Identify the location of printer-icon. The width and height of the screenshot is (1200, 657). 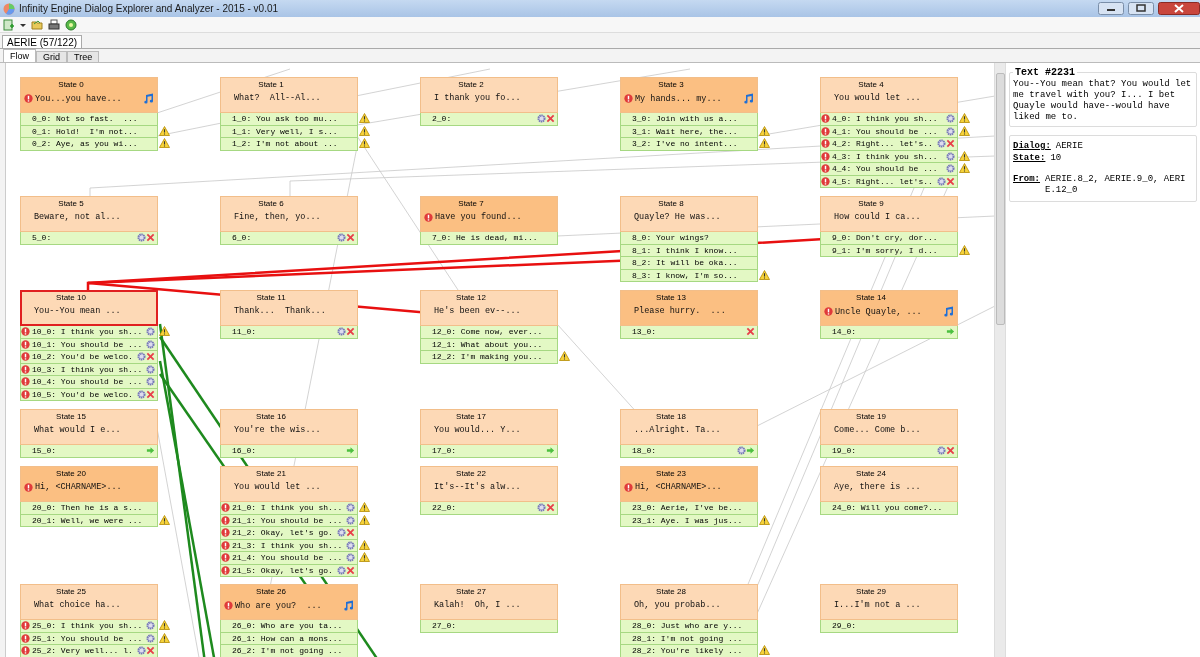
(54, 24).